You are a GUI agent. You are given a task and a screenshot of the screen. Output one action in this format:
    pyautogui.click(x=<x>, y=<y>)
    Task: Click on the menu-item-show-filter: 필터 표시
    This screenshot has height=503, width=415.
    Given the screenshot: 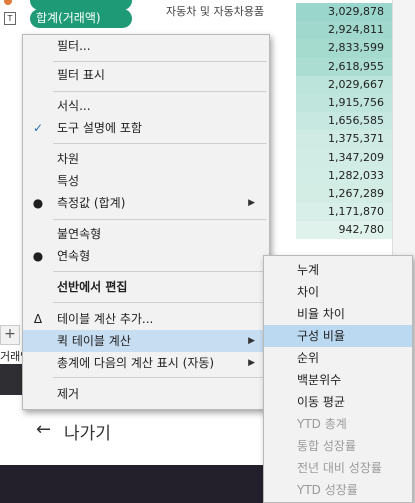 What is the action you would take?
    pyautogui.click(x=146, y=75)
    